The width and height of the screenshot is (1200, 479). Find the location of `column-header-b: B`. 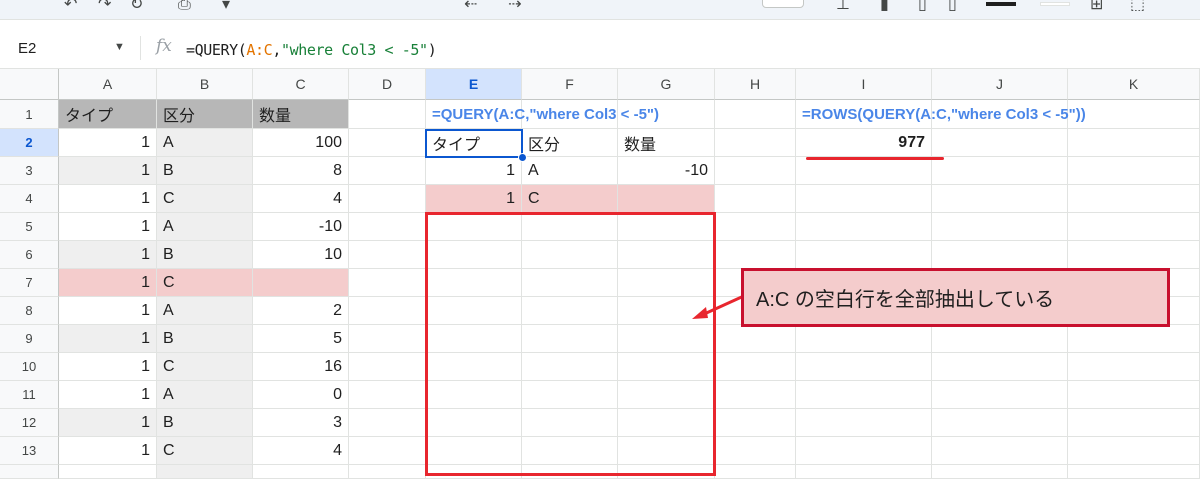

column-header-b: B is located at coordinates (205, 84).